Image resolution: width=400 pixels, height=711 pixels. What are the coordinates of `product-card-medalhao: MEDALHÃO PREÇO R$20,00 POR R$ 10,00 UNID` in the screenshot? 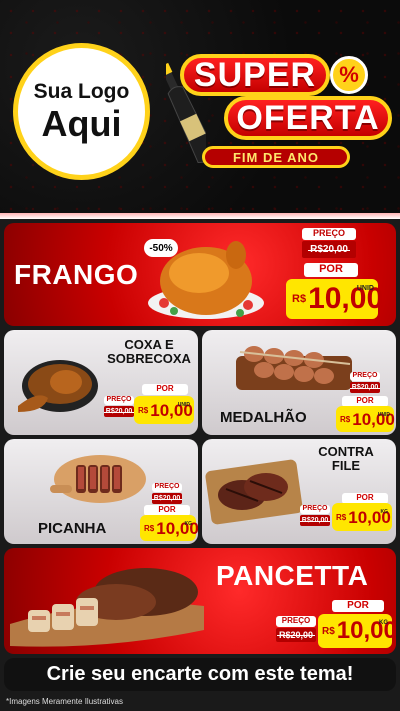 It's located at (299, 382).